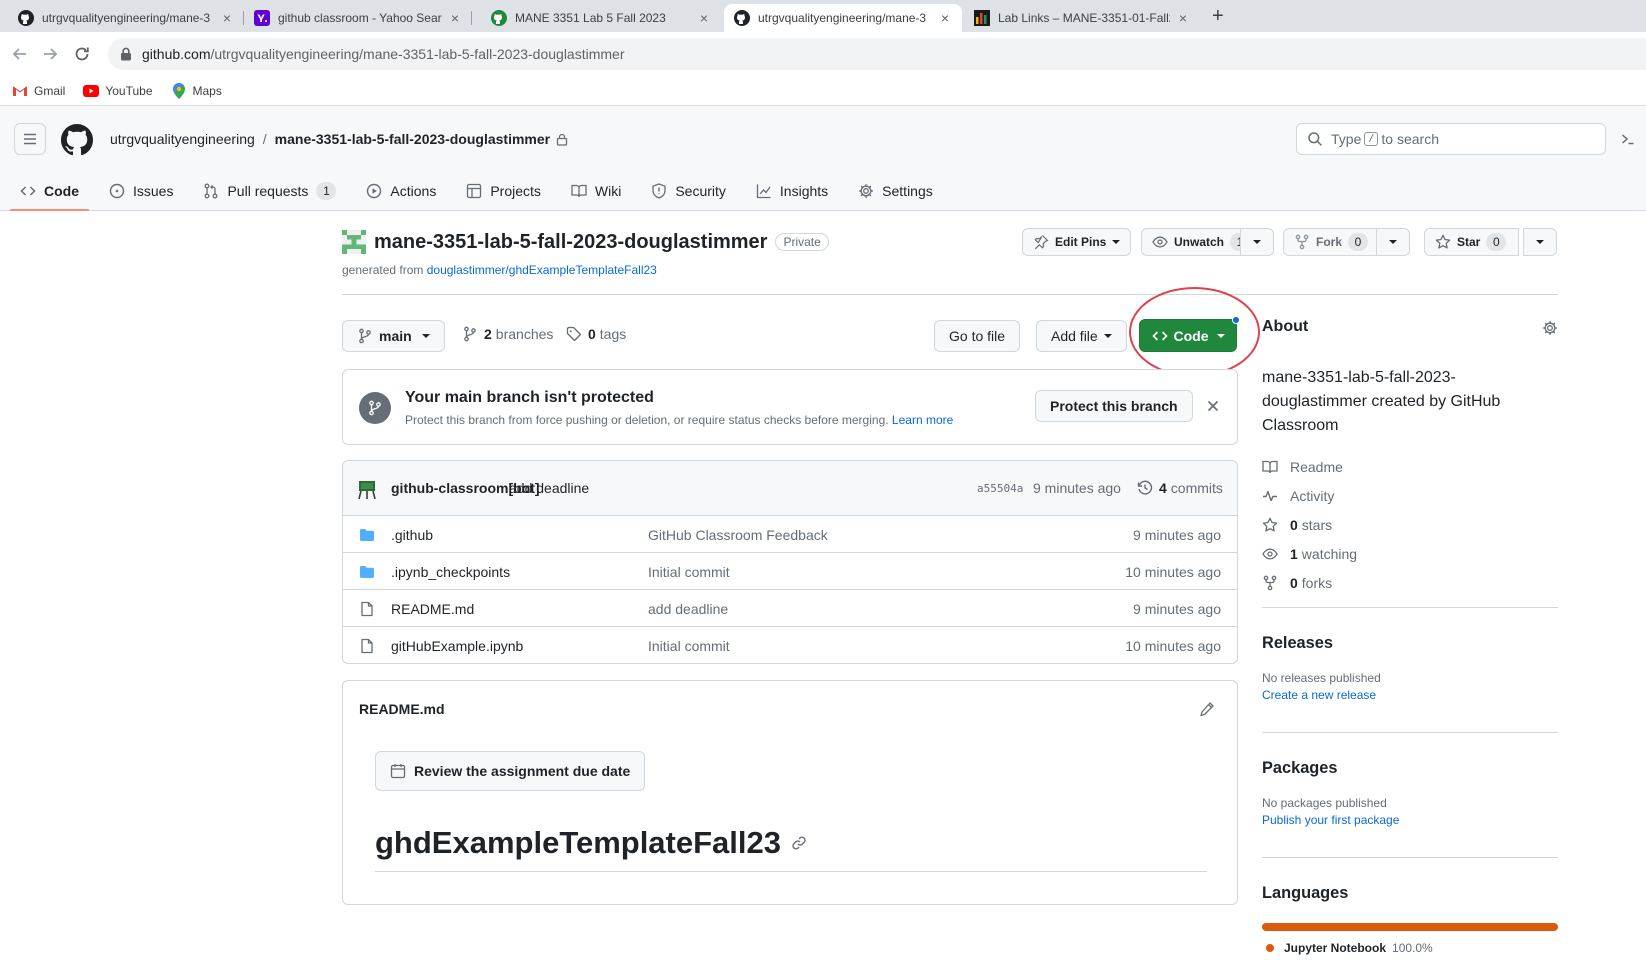 The width and height of the screenshot is (1646, 968). I want to click on commits-link: 4 commits, so click(1180, 488).